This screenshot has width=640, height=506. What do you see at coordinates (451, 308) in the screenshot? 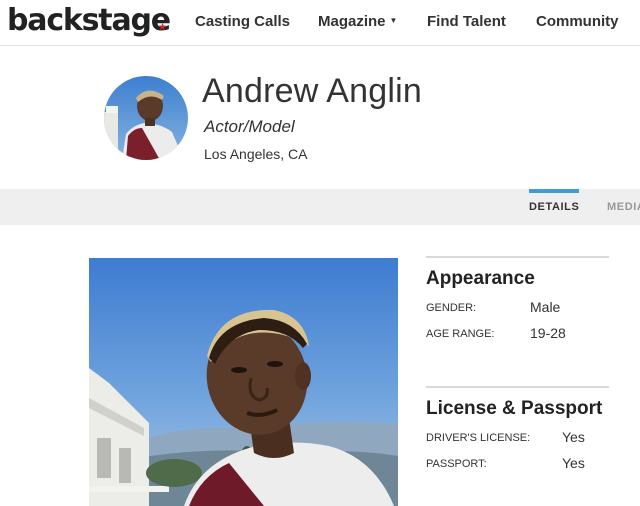
I see `gender-label: GENDER:` at bounding box center [451, 308].